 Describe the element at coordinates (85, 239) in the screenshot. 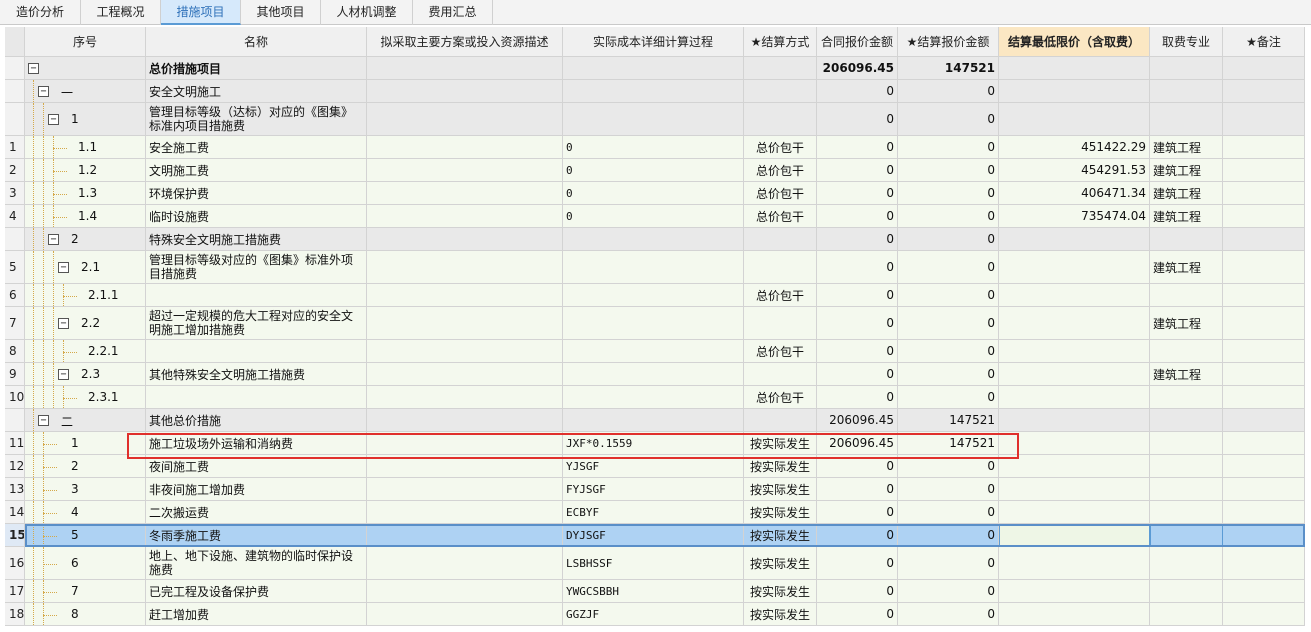

I see `cell-seq: −2` at that location.